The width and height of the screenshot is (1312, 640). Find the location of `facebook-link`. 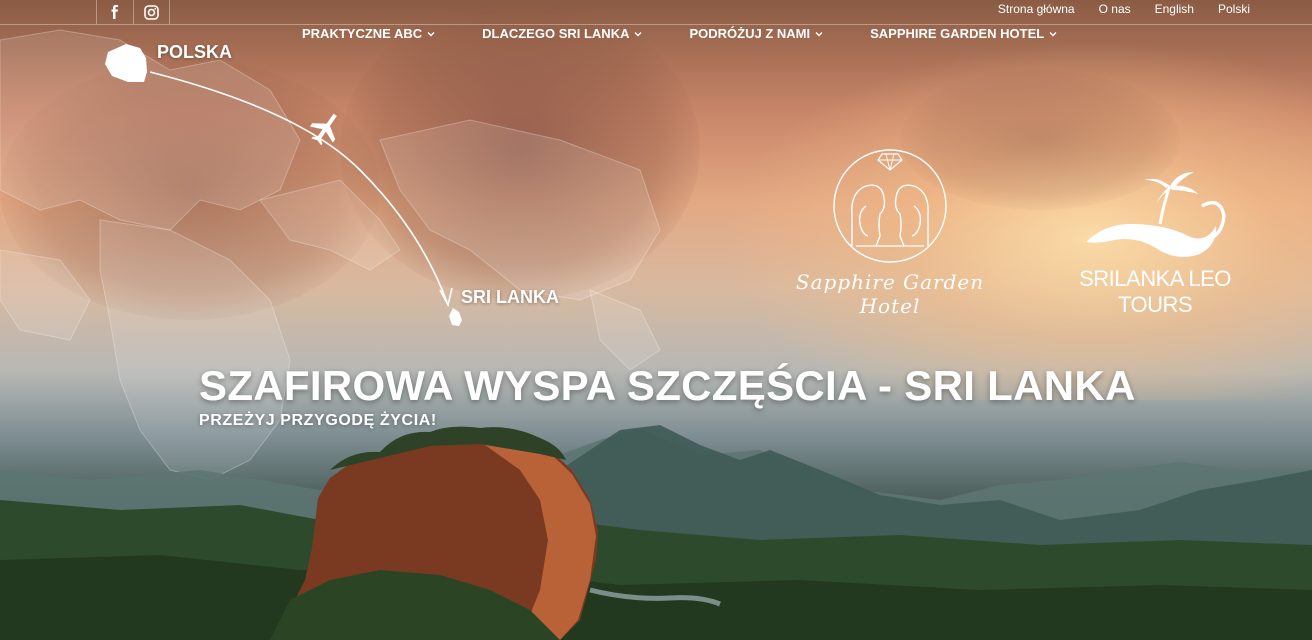

facebook-link is located at coordinates (115, 12).